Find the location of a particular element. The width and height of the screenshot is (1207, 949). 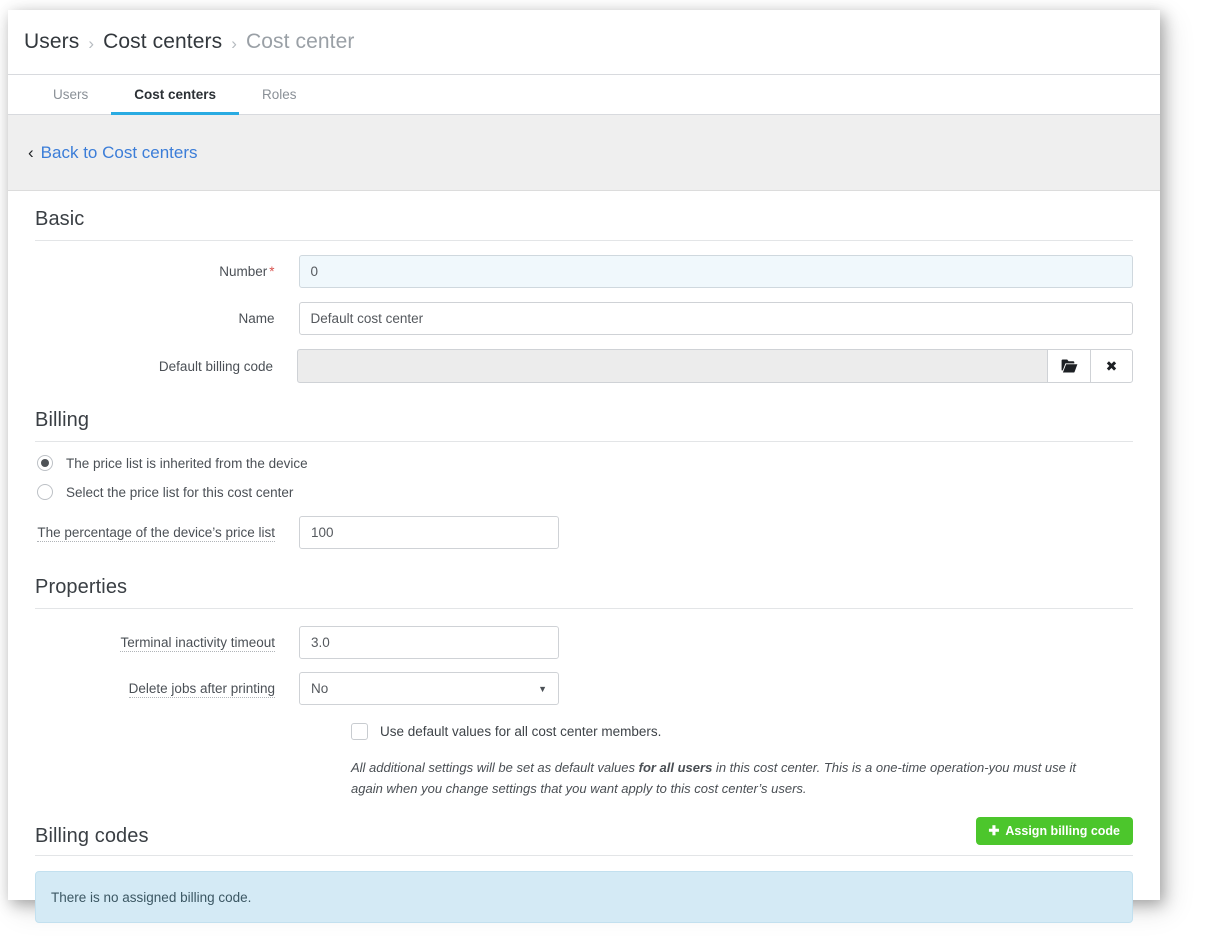

chevron-left-icon: ‹ is located at coordinates (31, 152).